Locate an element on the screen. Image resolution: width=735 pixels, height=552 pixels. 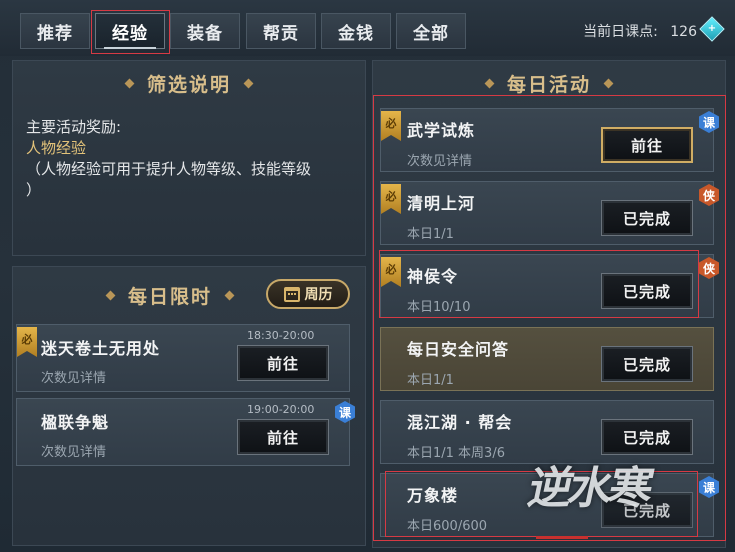
activity-name: 楹联争魁 is located at coordinates (75, 422).